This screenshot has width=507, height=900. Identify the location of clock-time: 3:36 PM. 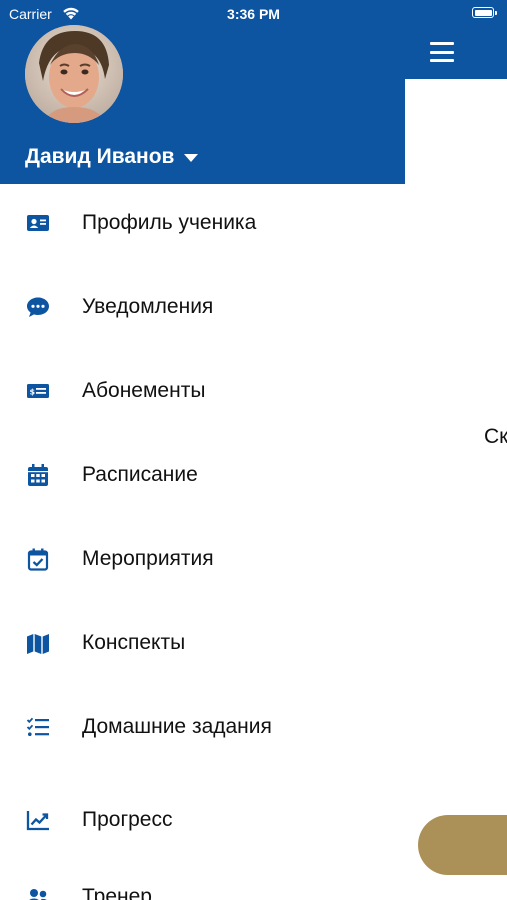
(253, 14).